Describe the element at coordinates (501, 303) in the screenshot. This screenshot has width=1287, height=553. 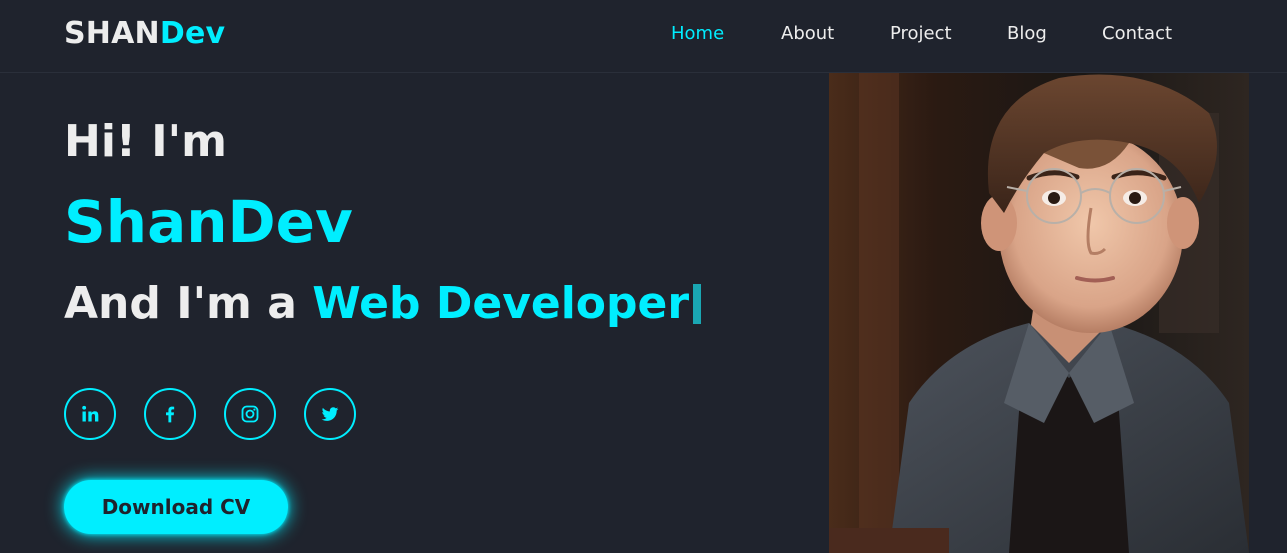
I see `role-highlight: Web Developer` at that location.